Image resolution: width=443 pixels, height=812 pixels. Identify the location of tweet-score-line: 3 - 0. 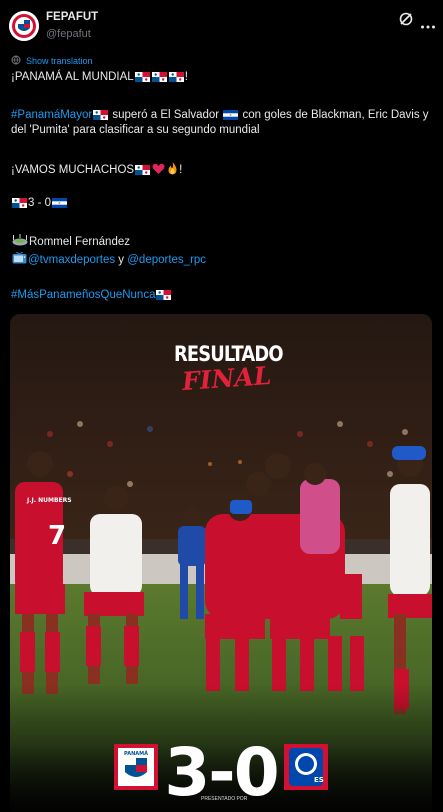
(39, 203).